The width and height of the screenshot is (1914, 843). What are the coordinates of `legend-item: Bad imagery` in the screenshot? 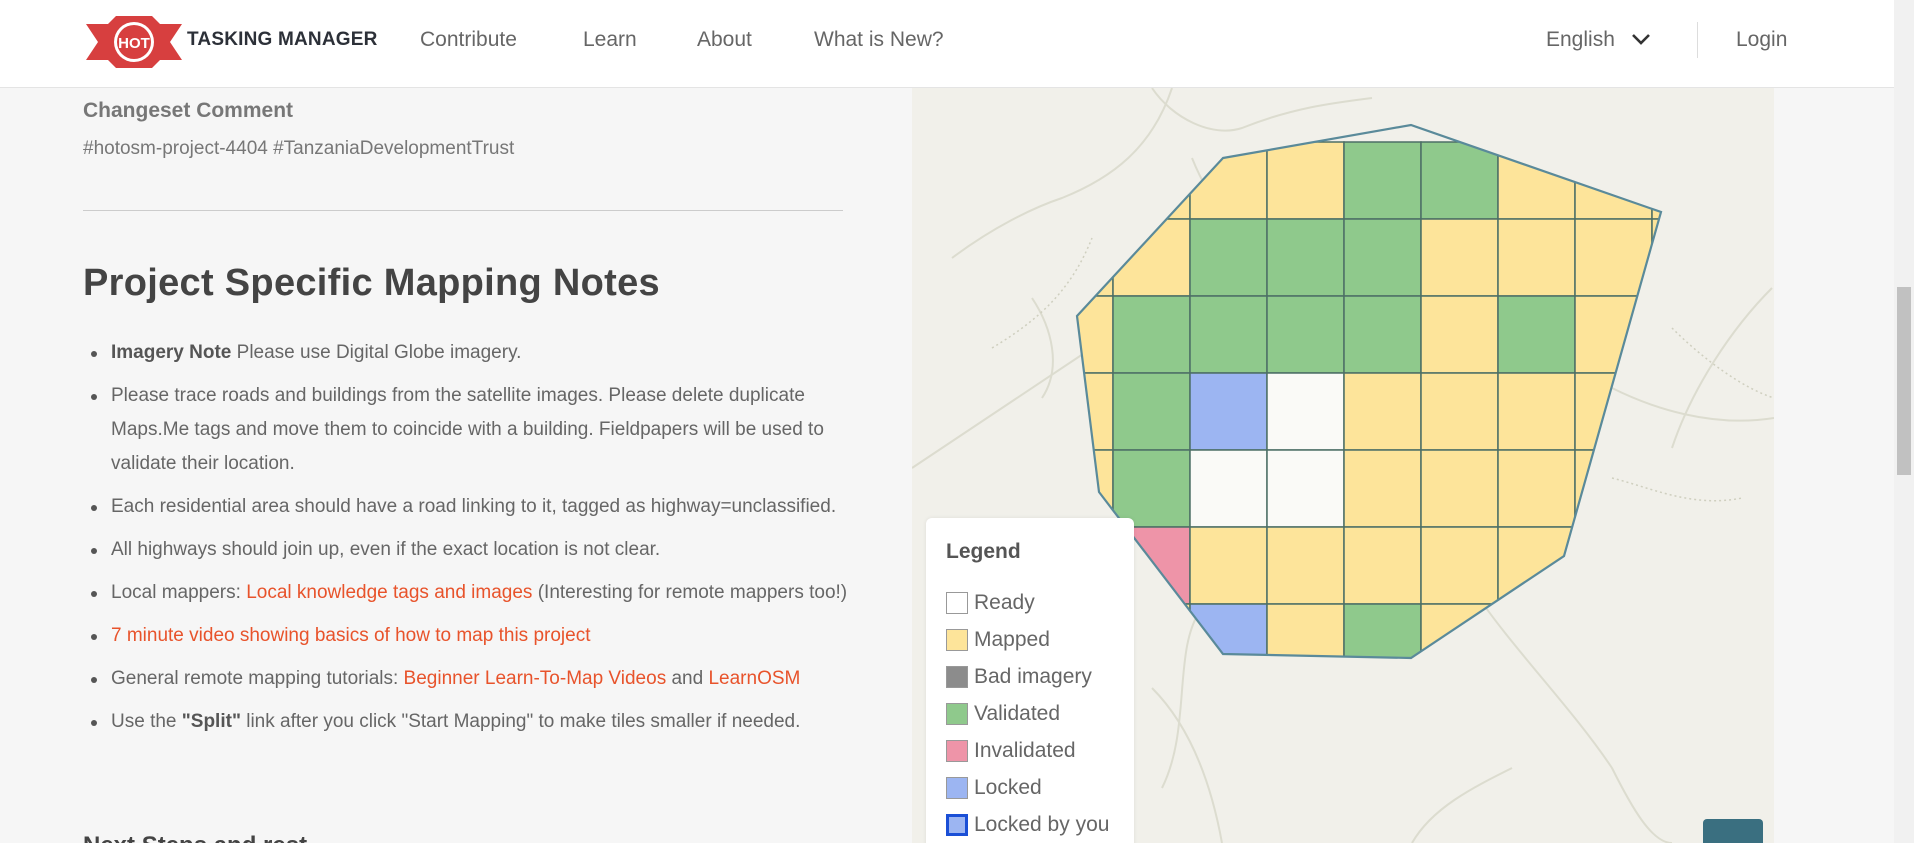 It's located at (1030, 676).